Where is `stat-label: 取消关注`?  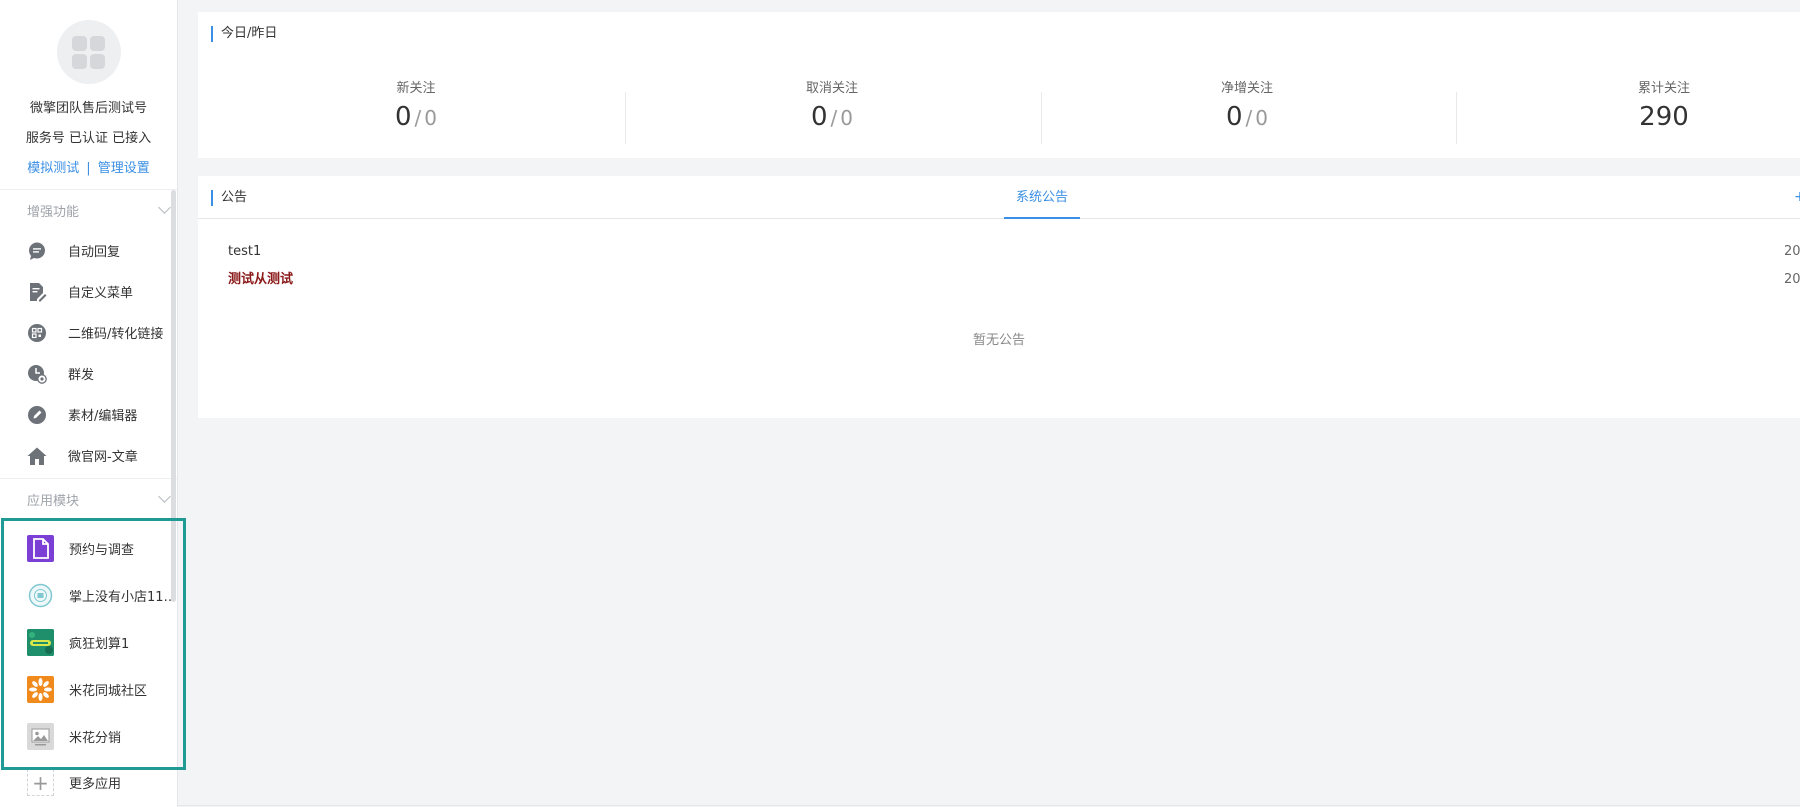
stat-label: 取消关注 is located at coordinates (831, 88).